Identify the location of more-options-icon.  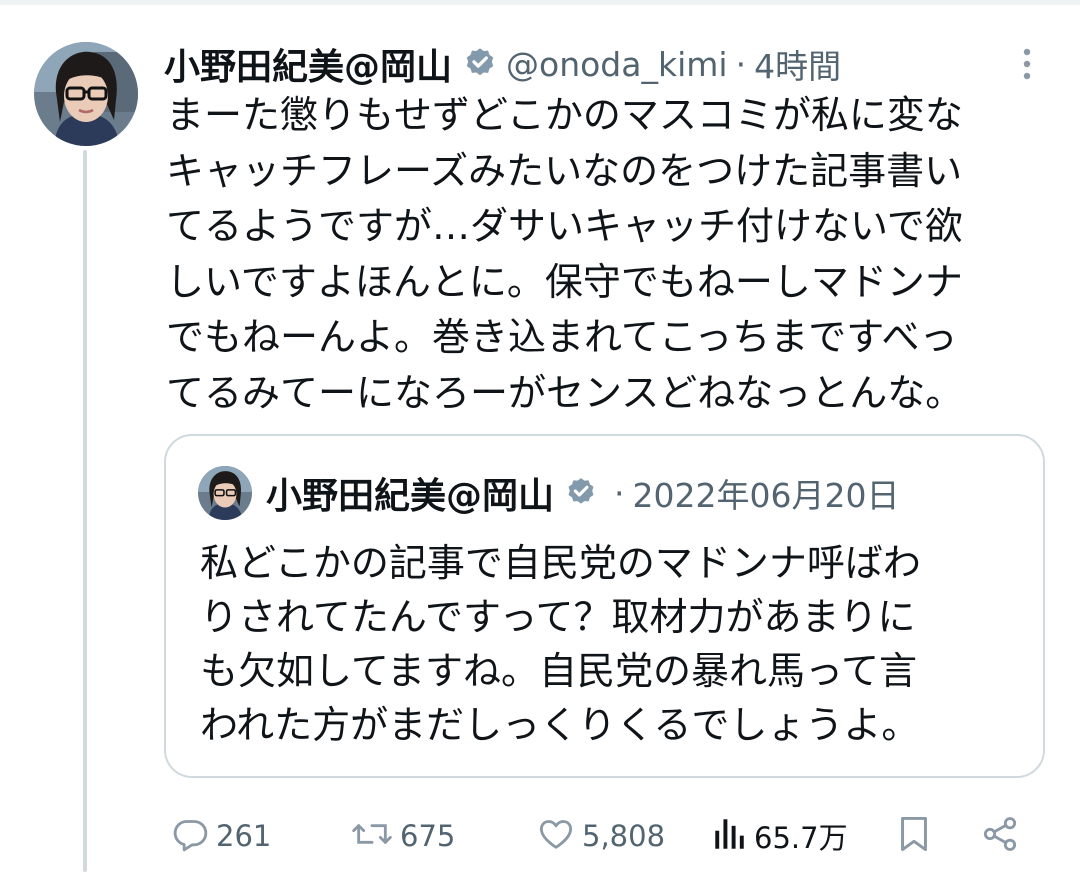
(1027, 64).